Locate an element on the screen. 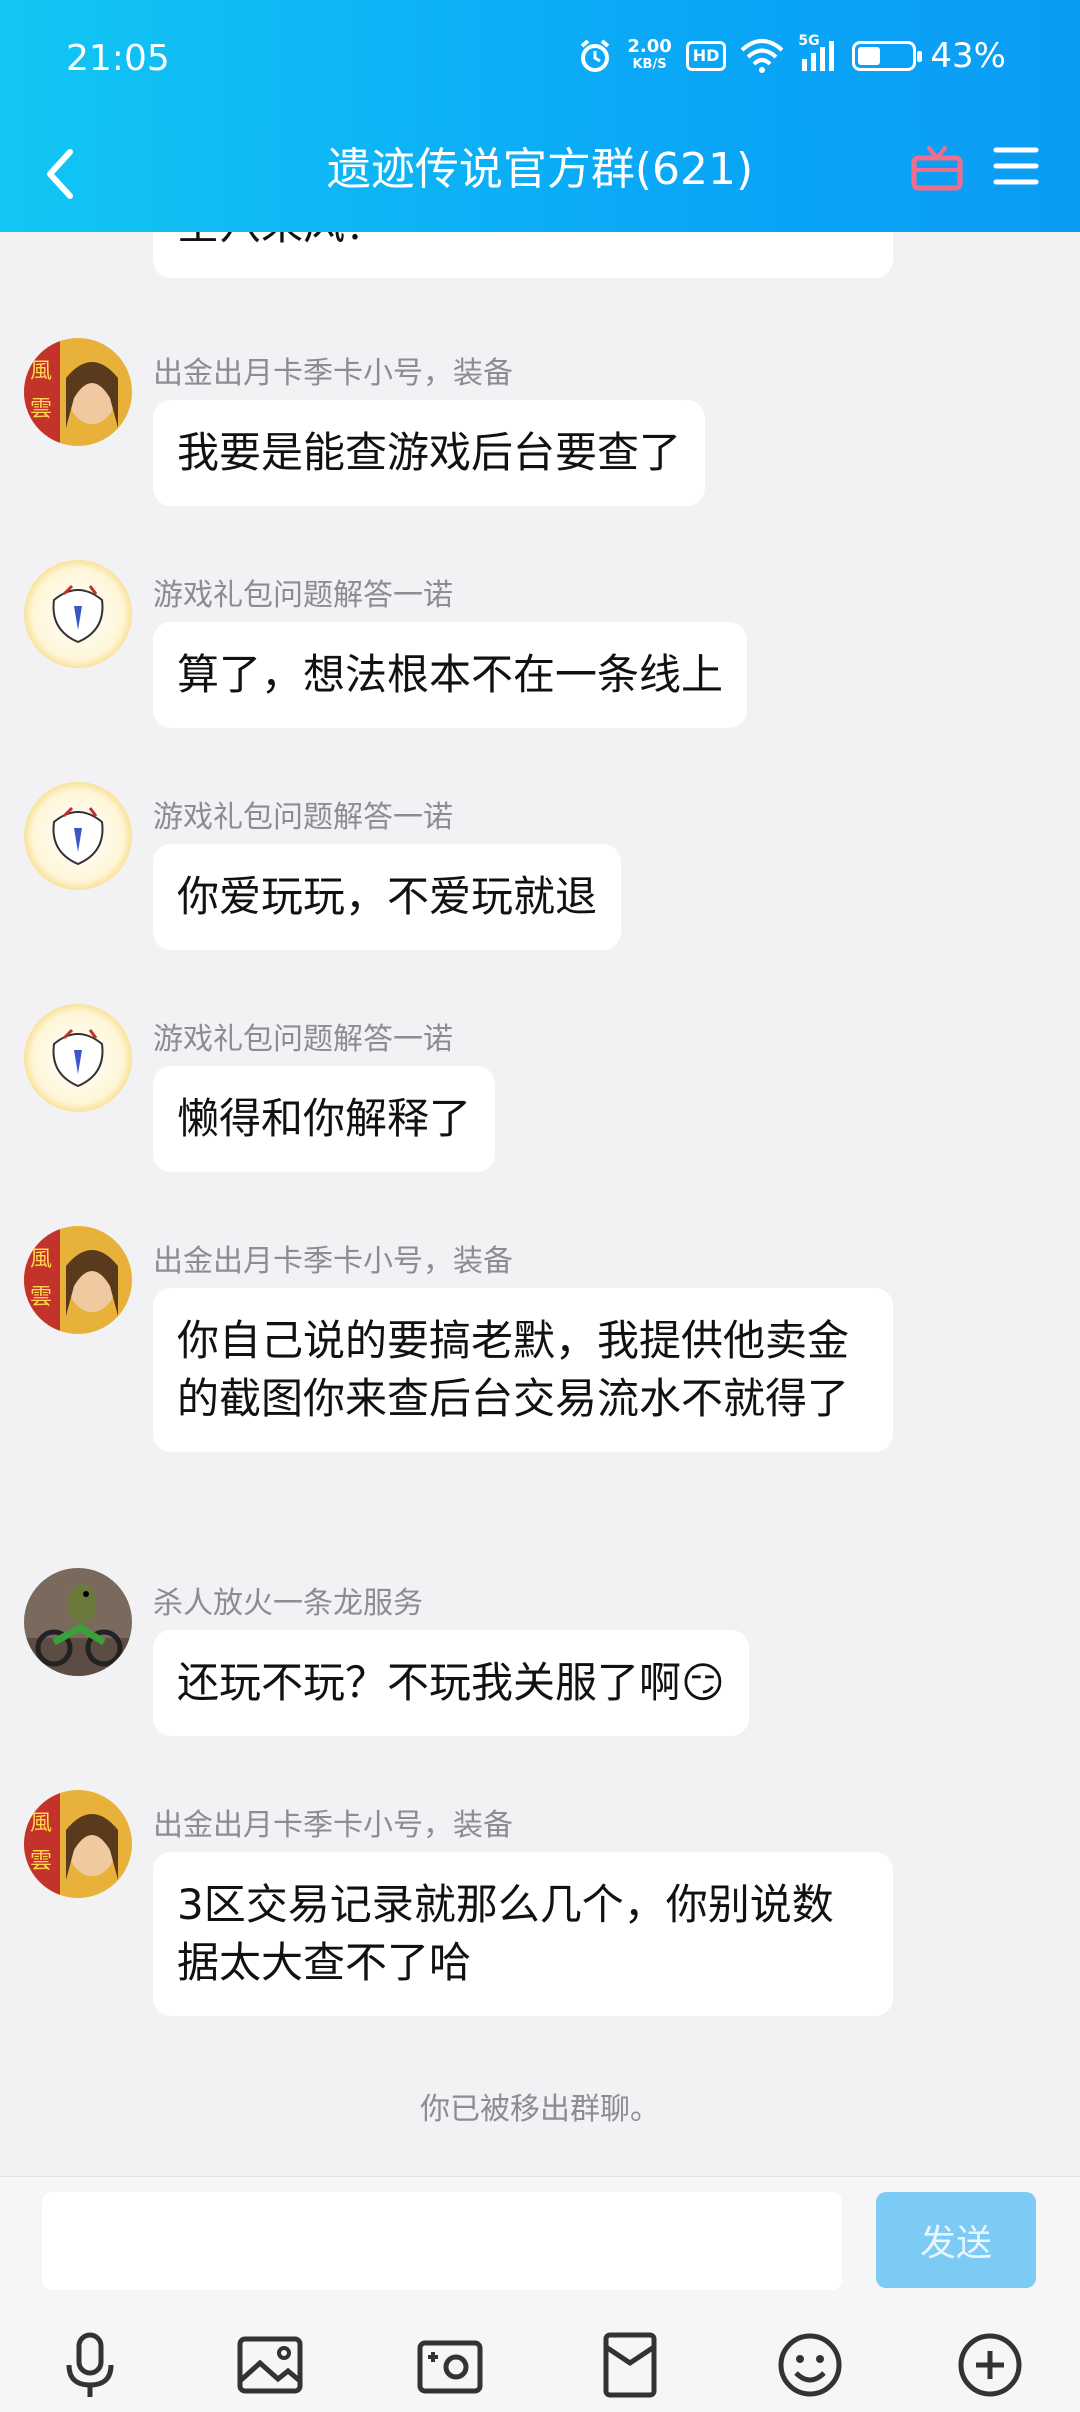 The width and height of the screenshot is (1080, 2412). message-bubble: 空穴来风？ is located at coordinates (523, 255).